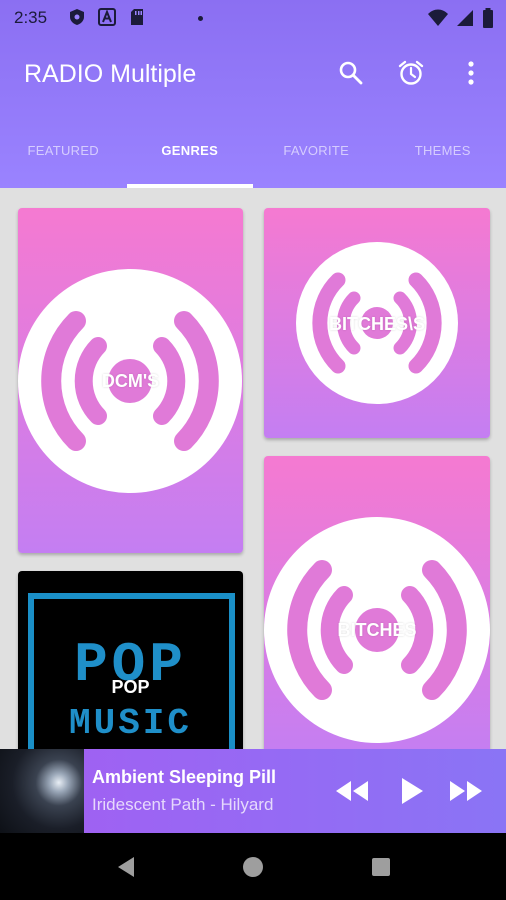 This screenshot has width=506, height=900. I want to click on fast-forward-icon, so click(466, 791).